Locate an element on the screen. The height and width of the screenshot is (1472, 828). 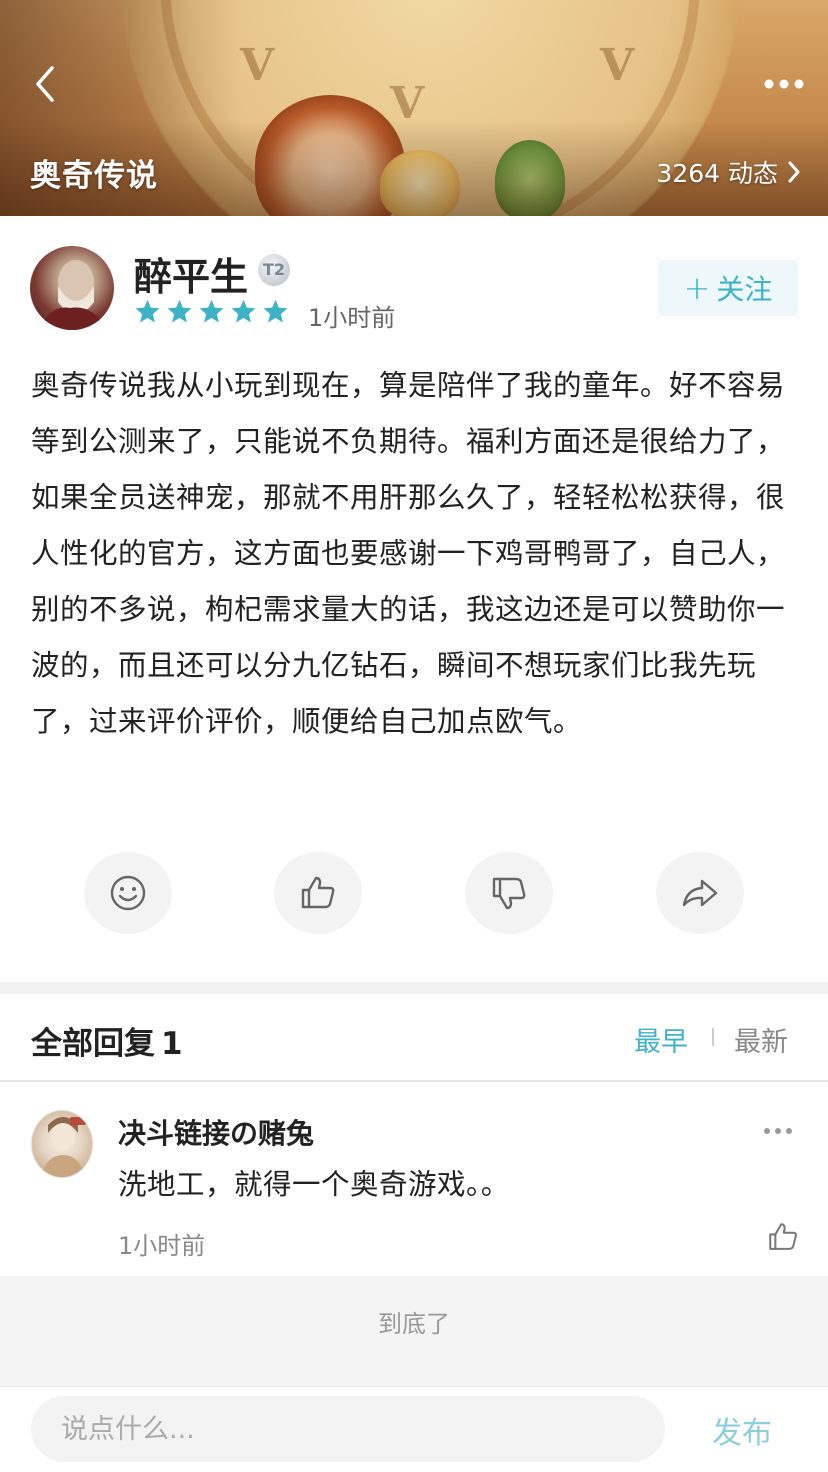
reply-avatar is located at coordinates (62, 1144).